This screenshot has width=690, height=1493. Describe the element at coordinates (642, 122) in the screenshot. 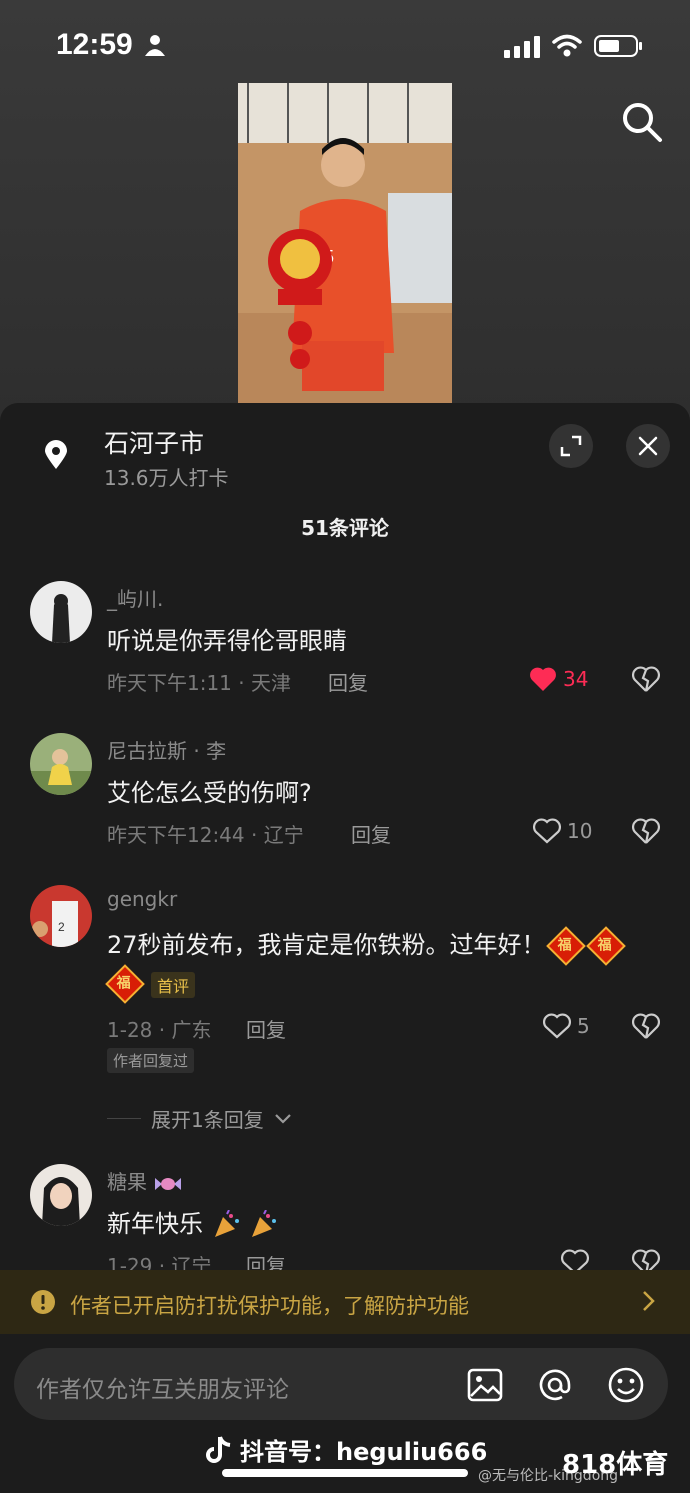

I see `search-icon` at that location.